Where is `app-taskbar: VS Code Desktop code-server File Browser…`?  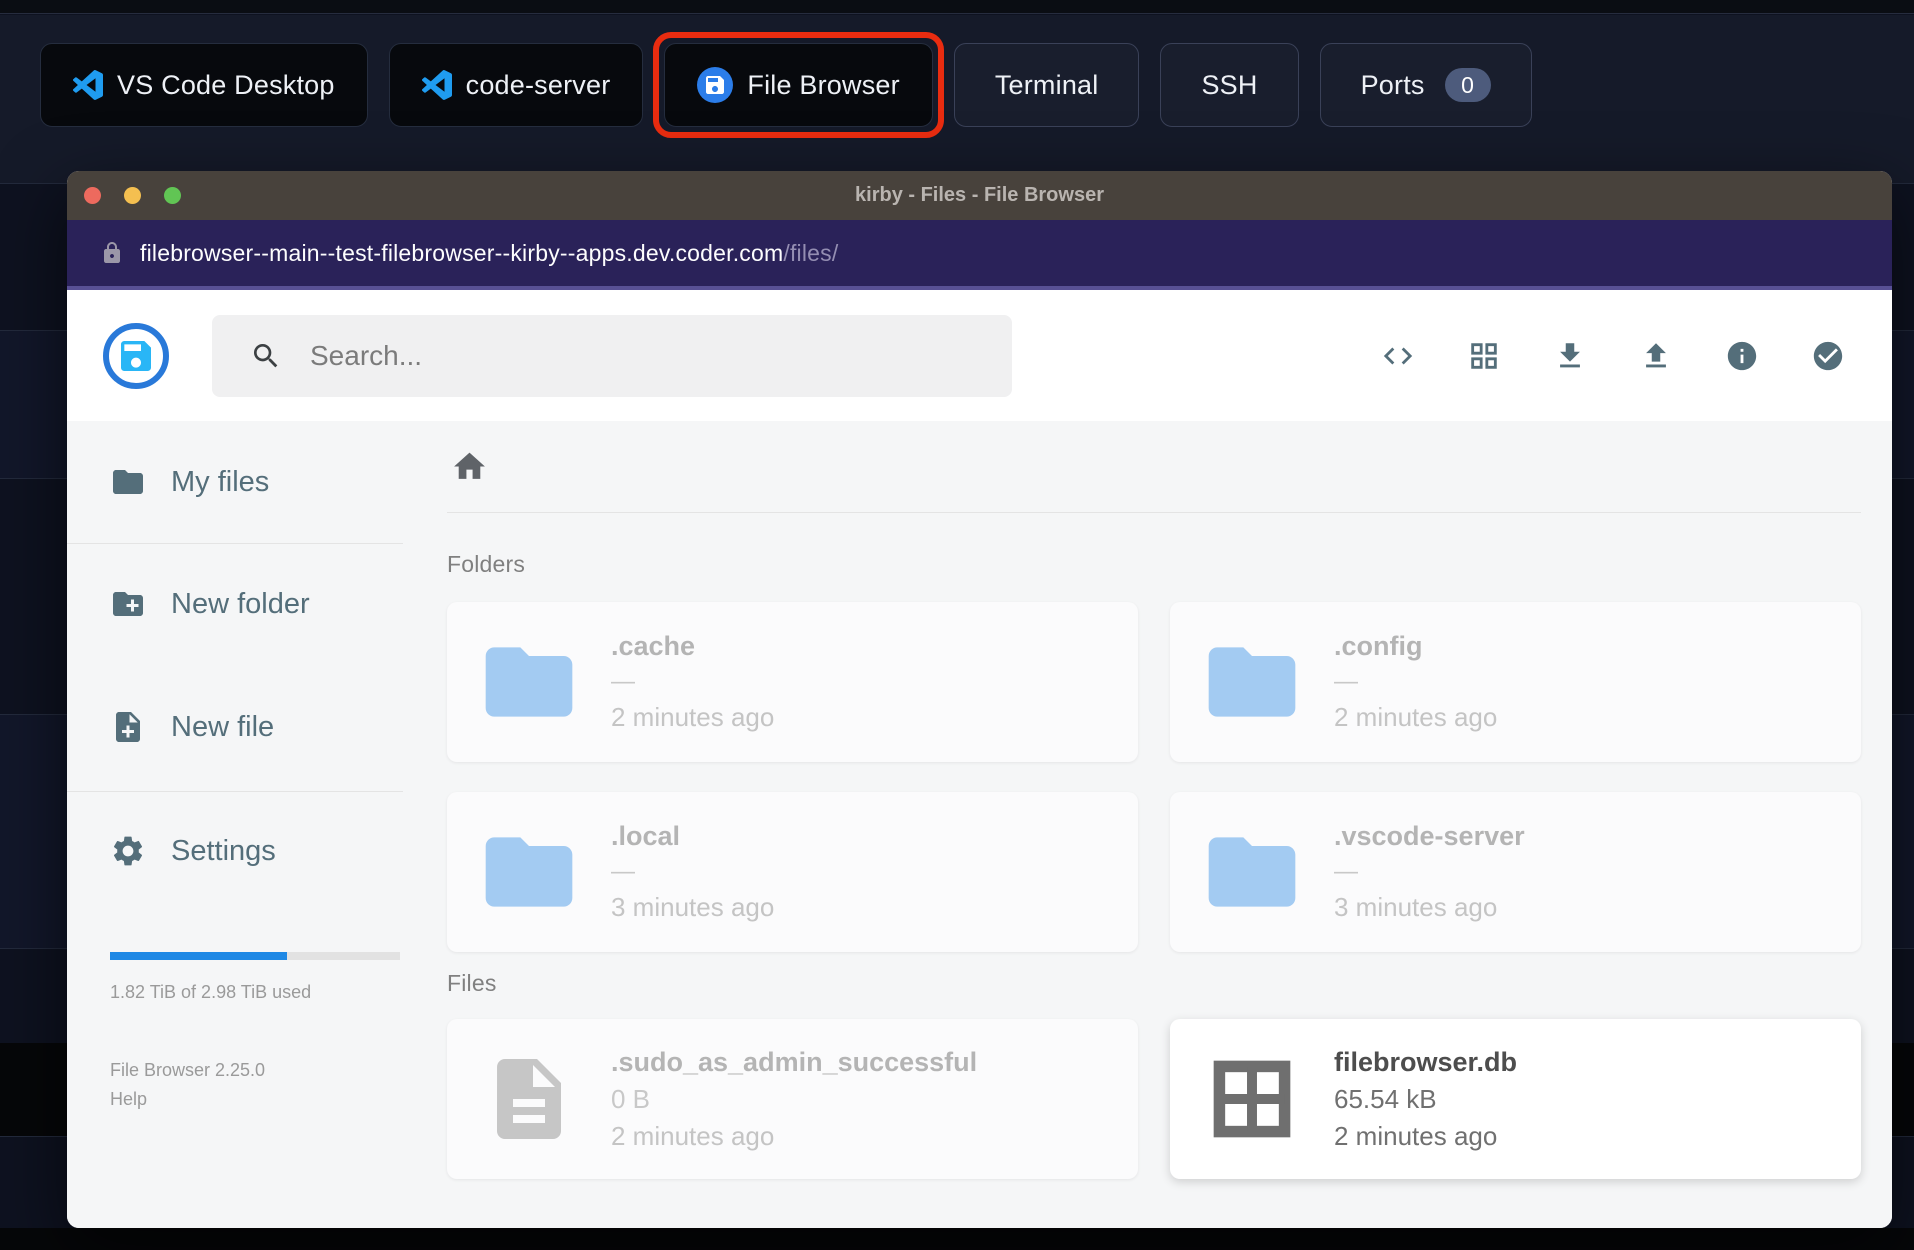 app-taskbar: VS Code Desktop code-server File Browser… is located at coordinates (957, 85).